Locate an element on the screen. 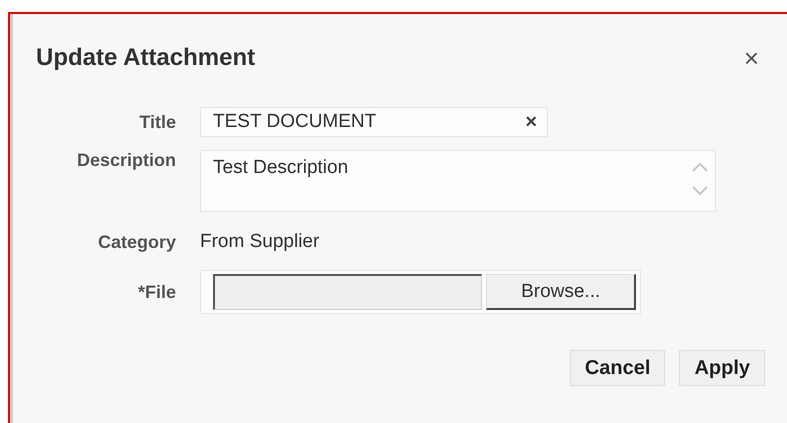 The width and height of the screenshot is (787, 423). dialog-title: Update Attachment is located at coordinates (146, 58).